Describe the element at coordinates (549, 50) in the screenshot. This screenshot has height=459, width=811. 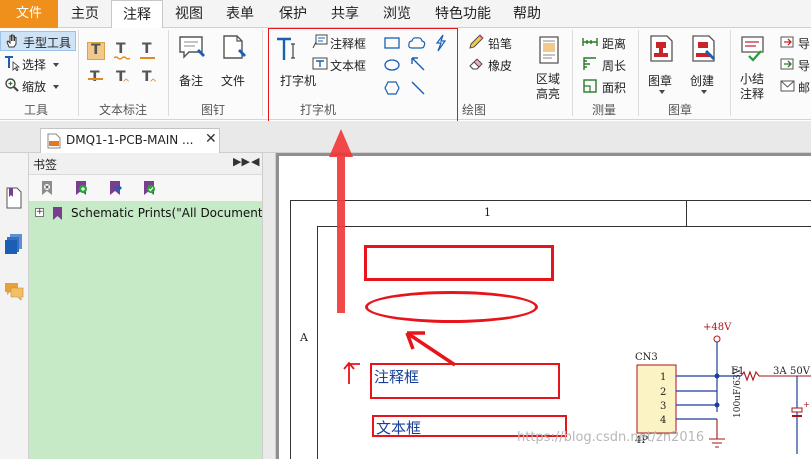
I see `area-highlight-icon` at that location.